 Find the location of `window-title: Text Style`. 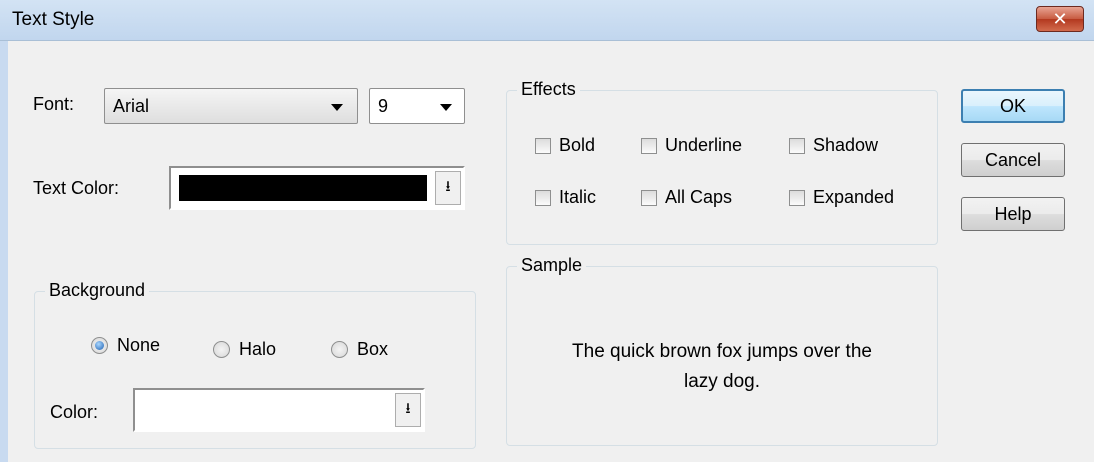

window-title: Text Style is located at coordinates (53, 19).